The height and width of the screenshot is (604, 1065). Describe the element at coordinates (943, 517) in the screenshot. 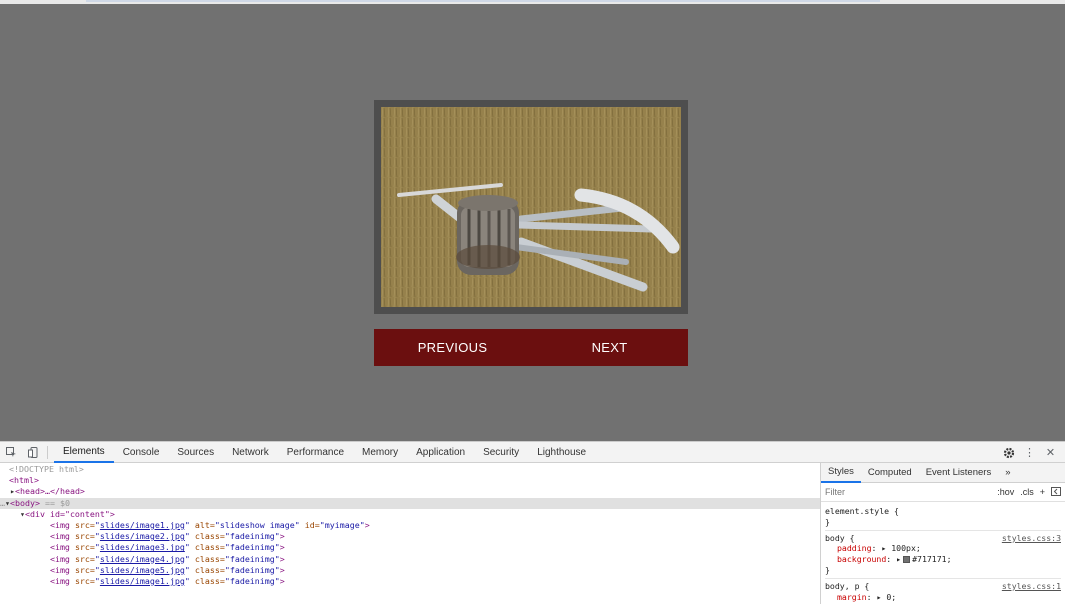

I see `element-style-rule: element.style { }` at that location.